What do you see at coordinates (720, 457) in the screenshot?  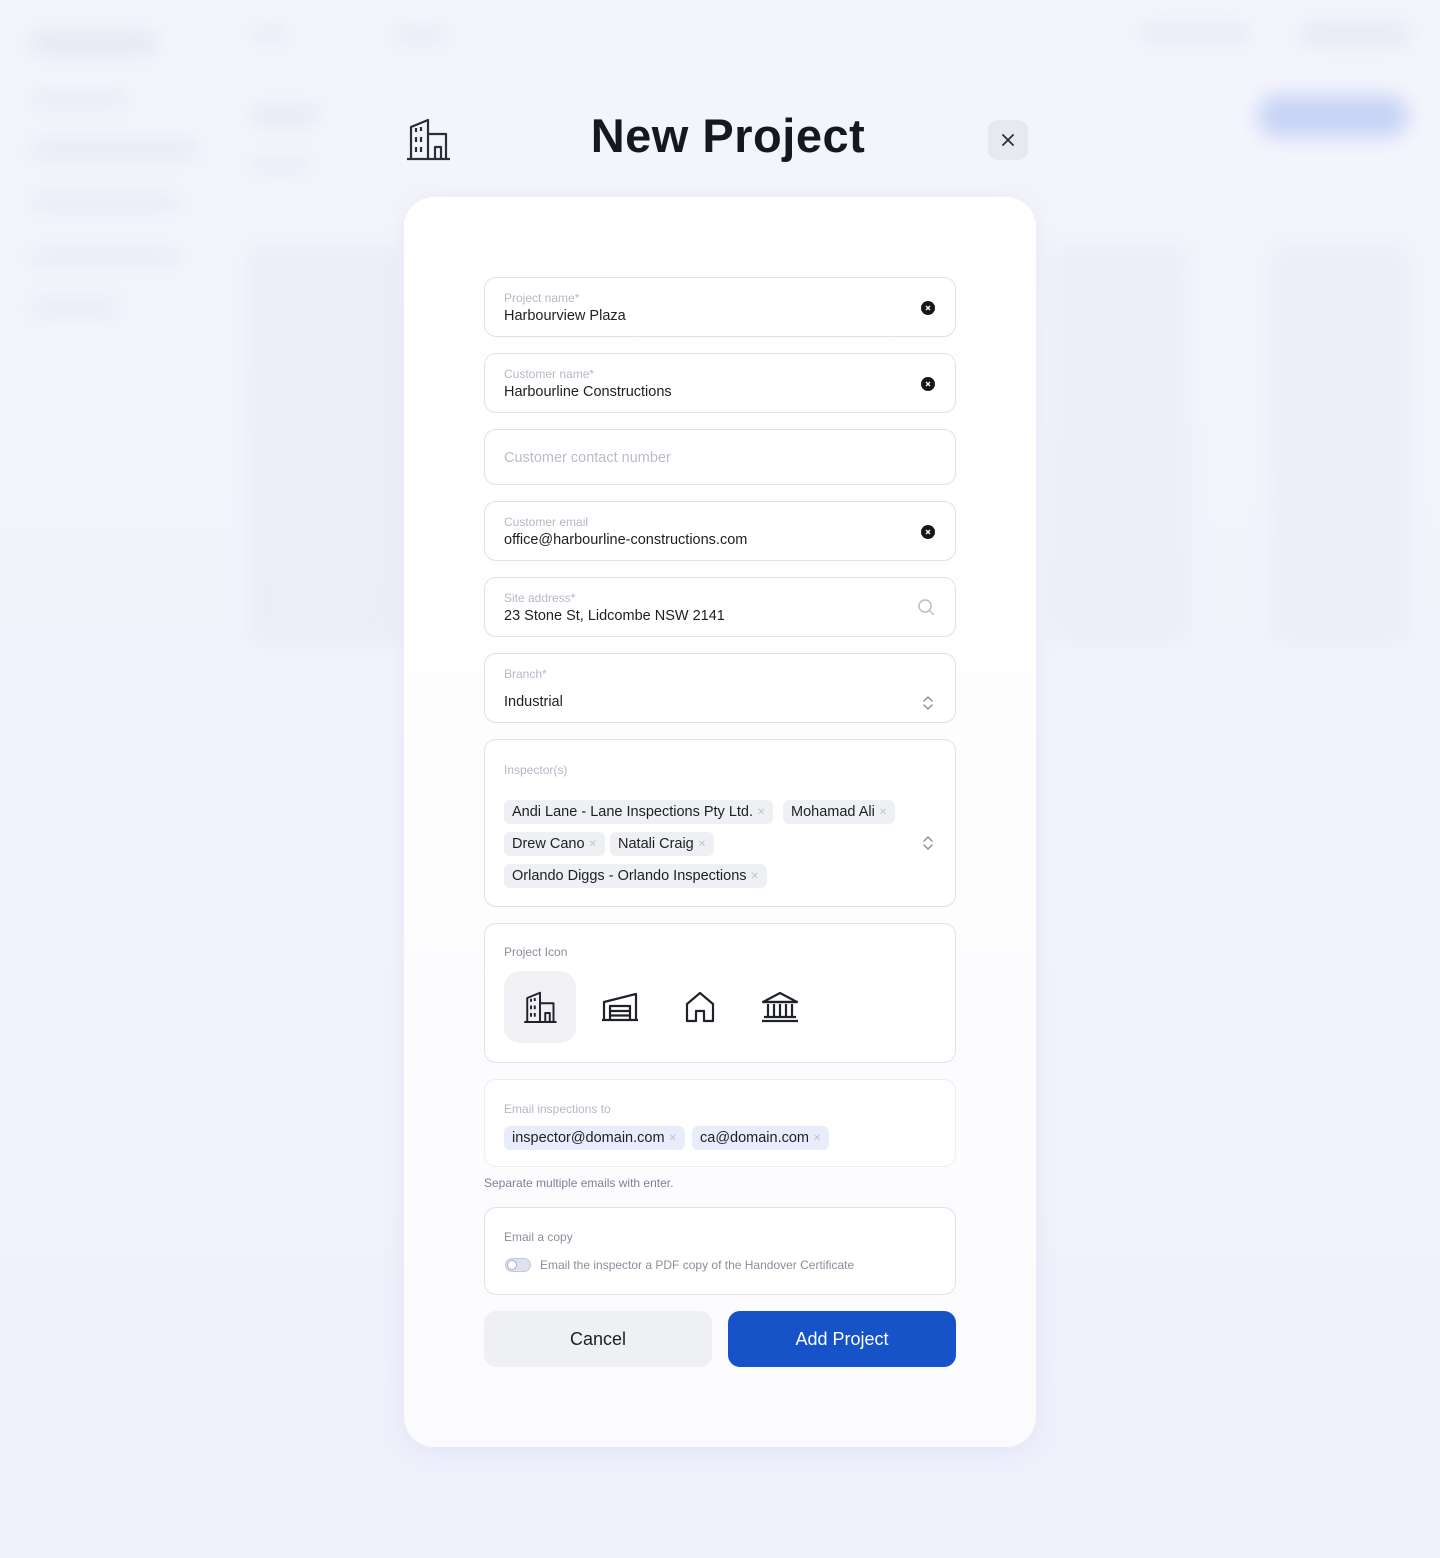 I see `customer-contact-field: Customer contact number` at bounding box center [720, 457].